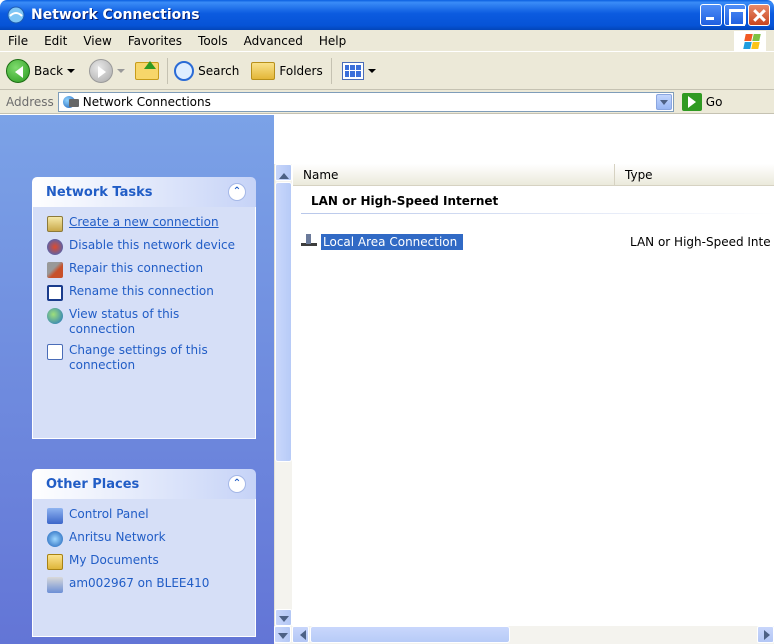 The height and width of the screenshot is (644, 774). What do you see at coordinates (283, 322) in the screenshot?
I see `scroll-thumb` at bounding box center [283, 322].